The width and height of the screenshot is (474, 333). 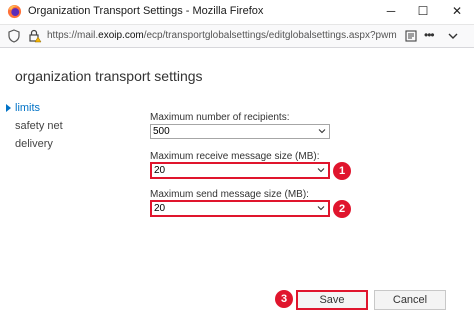 I want to click on max-recipients-value: 500, so click(x=161, y=131).